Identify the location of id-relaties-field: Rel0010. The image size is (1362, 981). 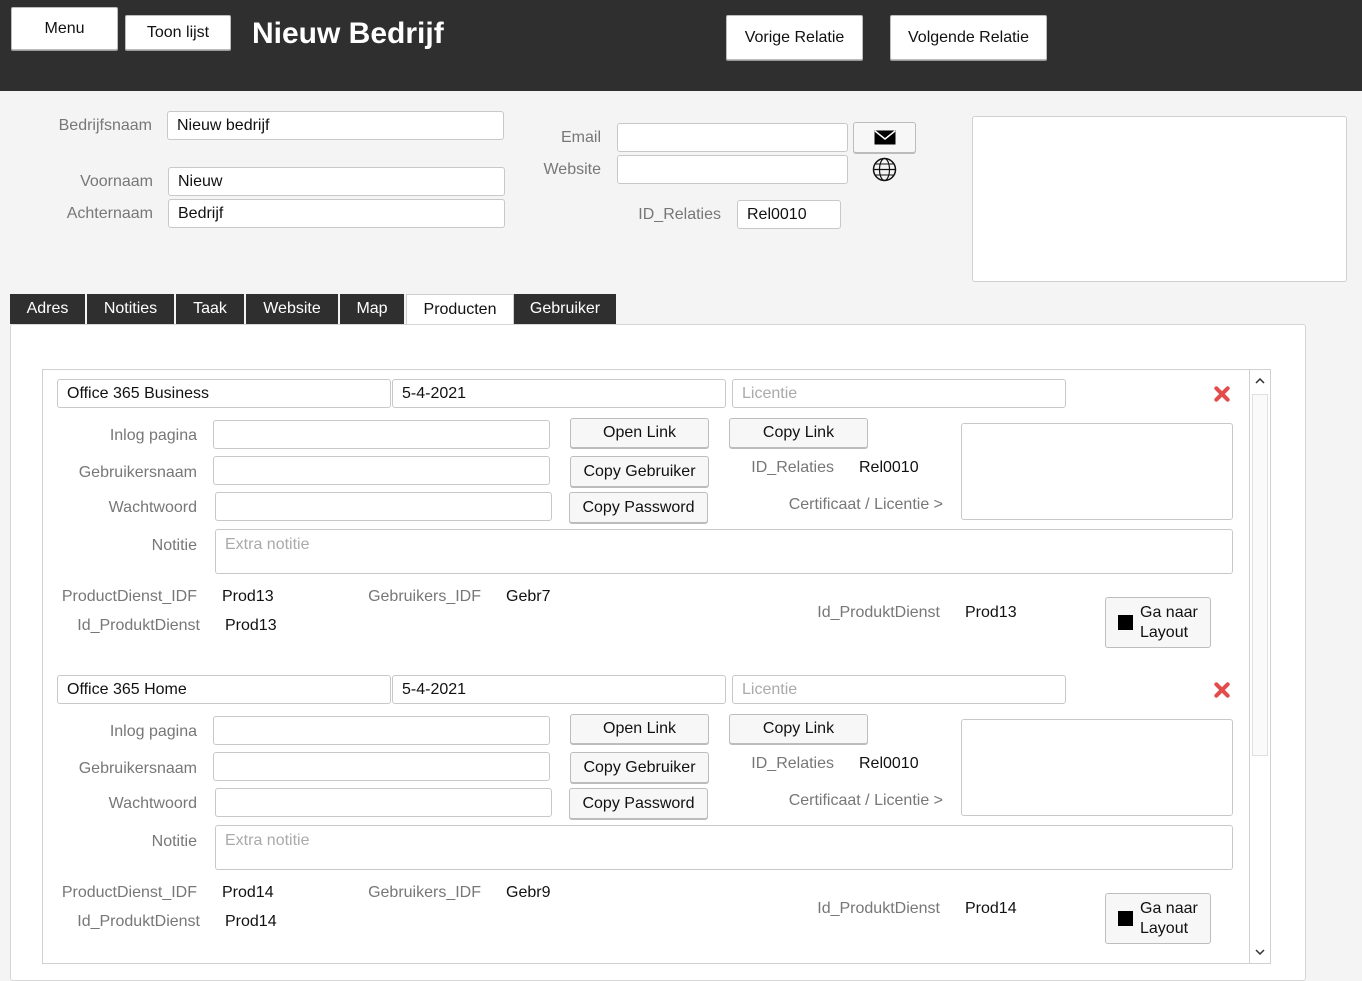
(789, 214).